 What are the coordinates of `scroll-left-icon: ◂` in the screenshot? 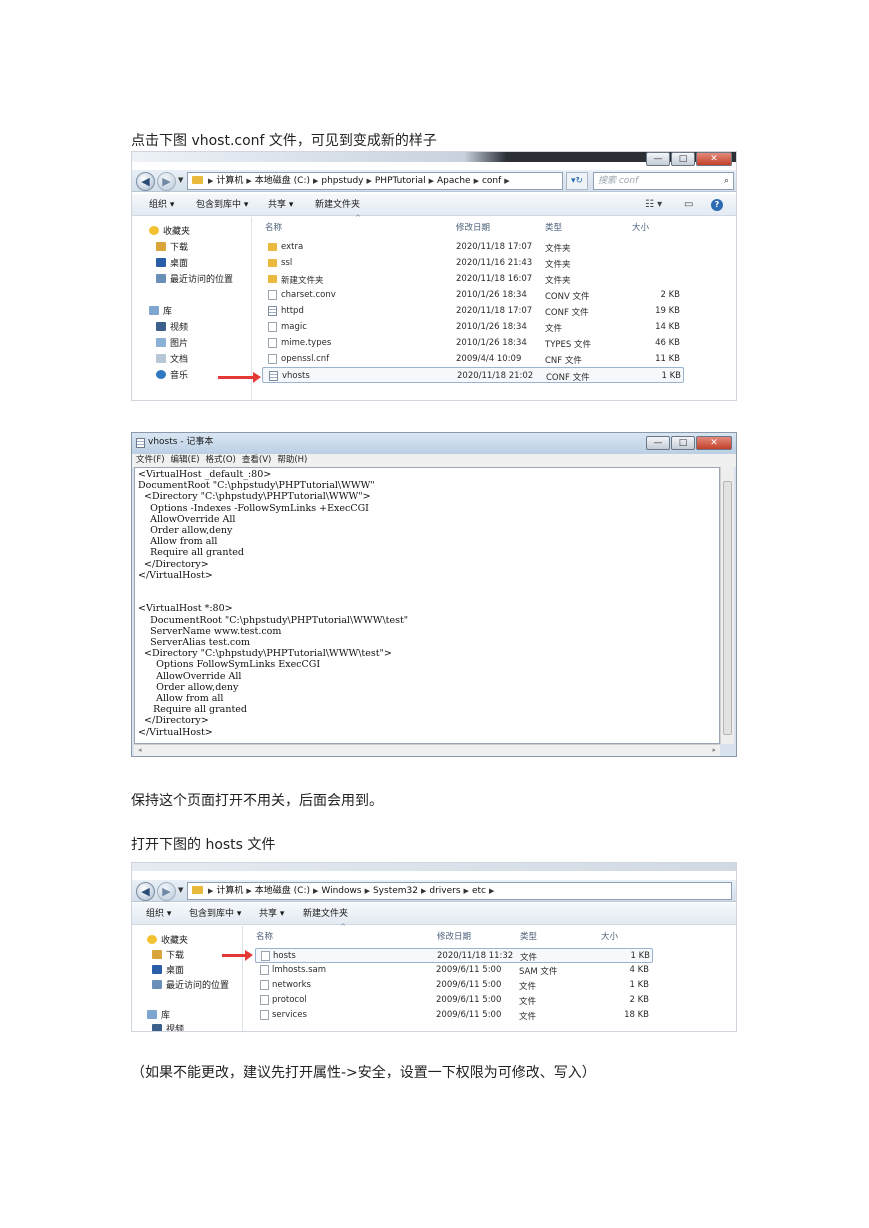 It's located at (140, 750).